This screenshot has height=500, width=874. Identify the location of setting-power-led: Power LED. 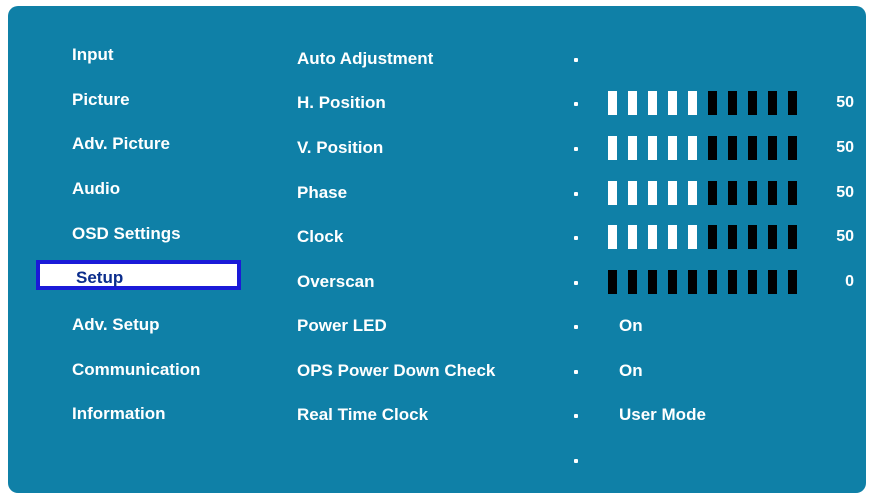
(342, 326).